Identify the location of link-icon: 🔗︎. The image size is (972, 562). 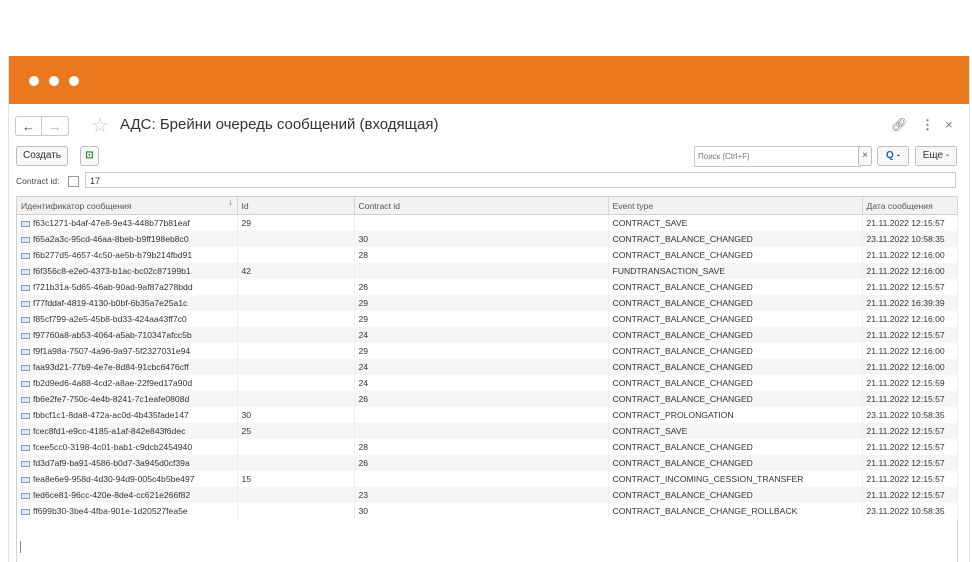
(899, 125).